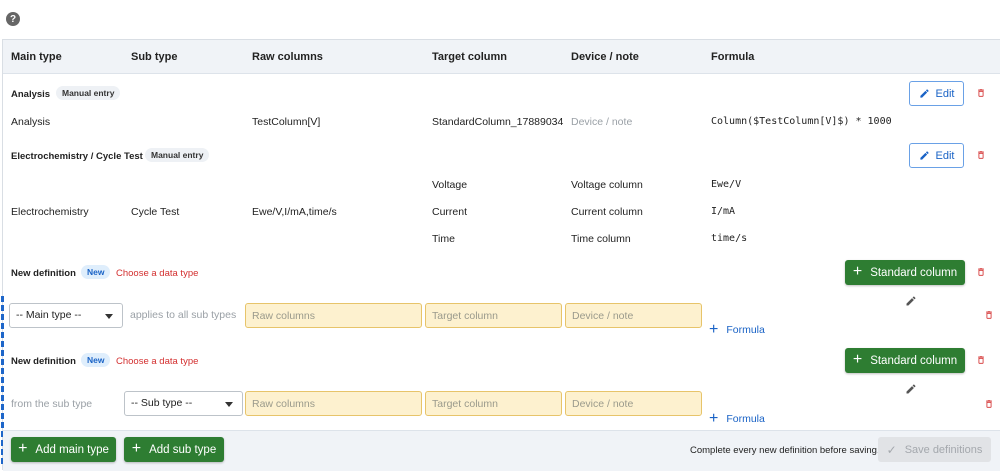 The width and height of the screenshot is (1000, 471). I want to click on mapping-target: Voltage, so click(450, 185).